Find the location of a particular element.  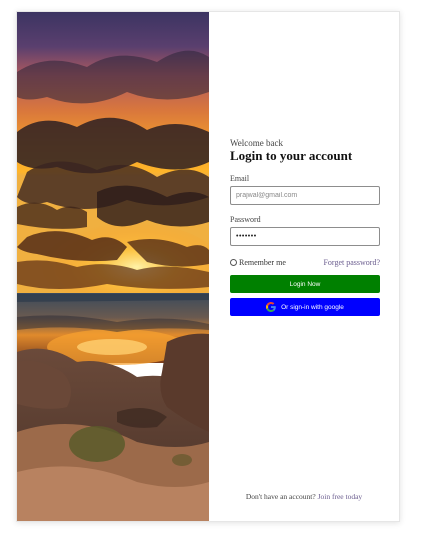

google-icon is located at coordinates (271, 307).